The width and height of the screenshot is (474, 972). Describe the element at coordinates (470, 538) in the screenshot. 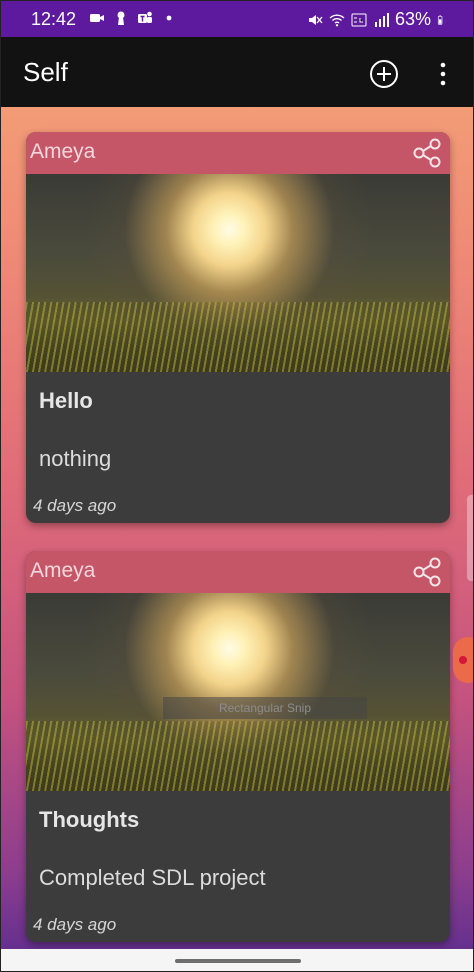

I see `edge-panel-handle` at that location.